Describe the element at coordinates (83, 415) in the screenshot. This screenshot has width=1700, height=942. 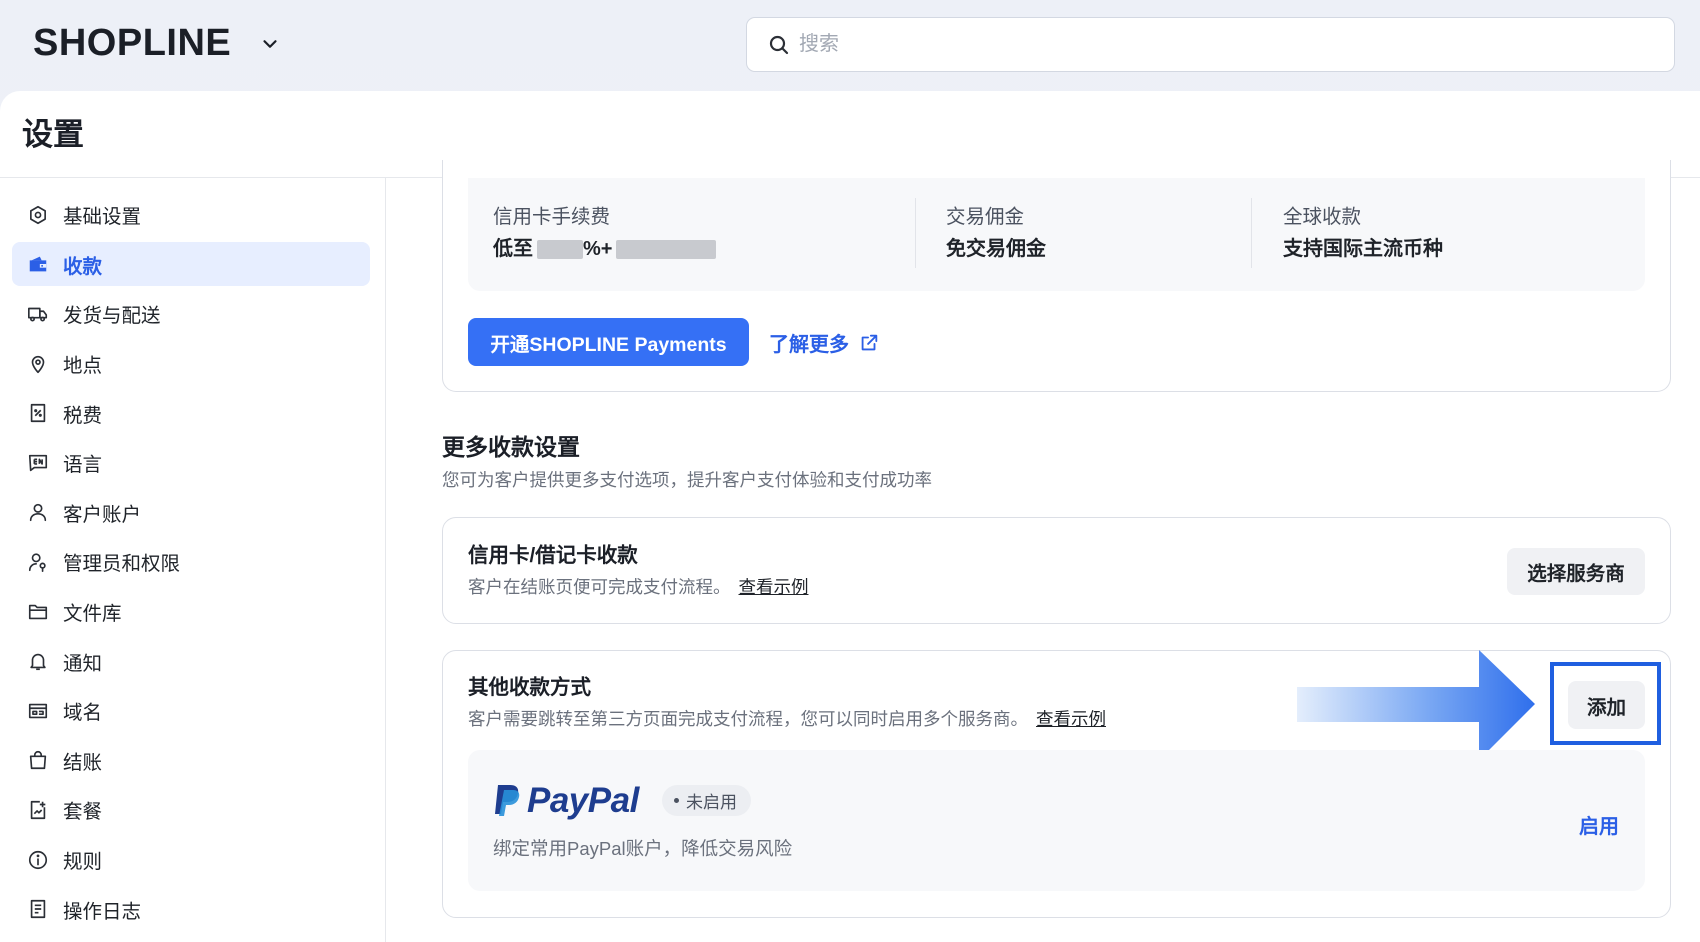
I see `sidebar-item-label: 税费` at that location.